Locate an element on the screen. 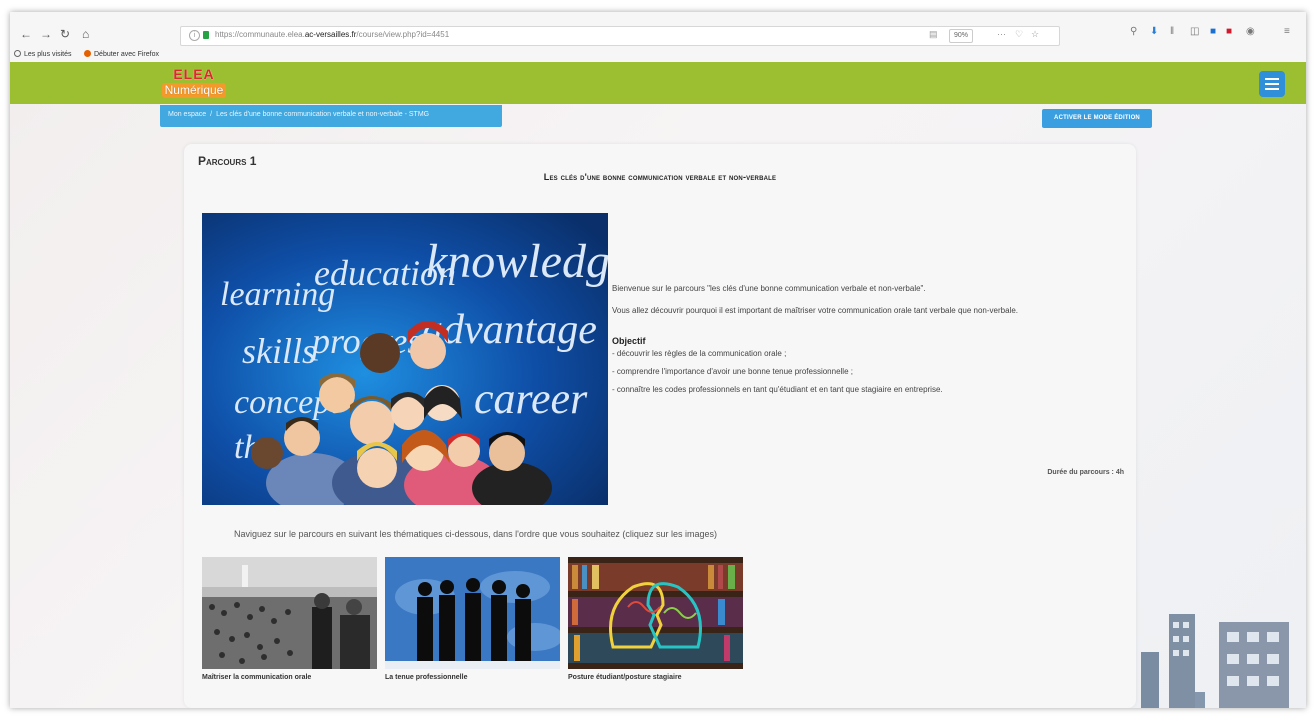 The image size is (1314, 717). topic-dress-code-image is located at coordinates (472, 613).